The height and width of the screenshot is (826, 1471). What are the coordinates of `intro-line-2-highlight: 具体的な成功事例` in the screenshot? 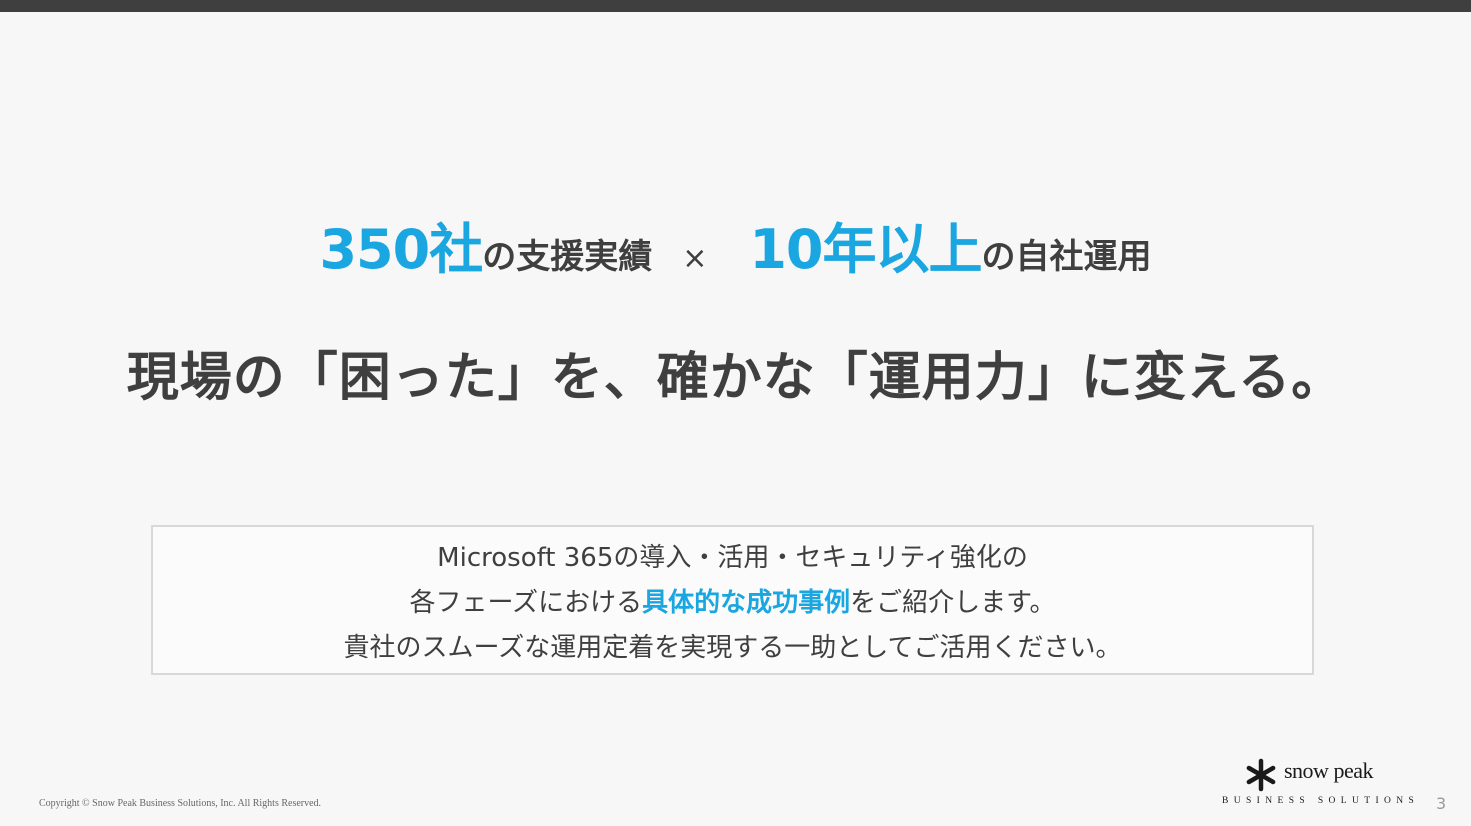 It's located at (746, 603).